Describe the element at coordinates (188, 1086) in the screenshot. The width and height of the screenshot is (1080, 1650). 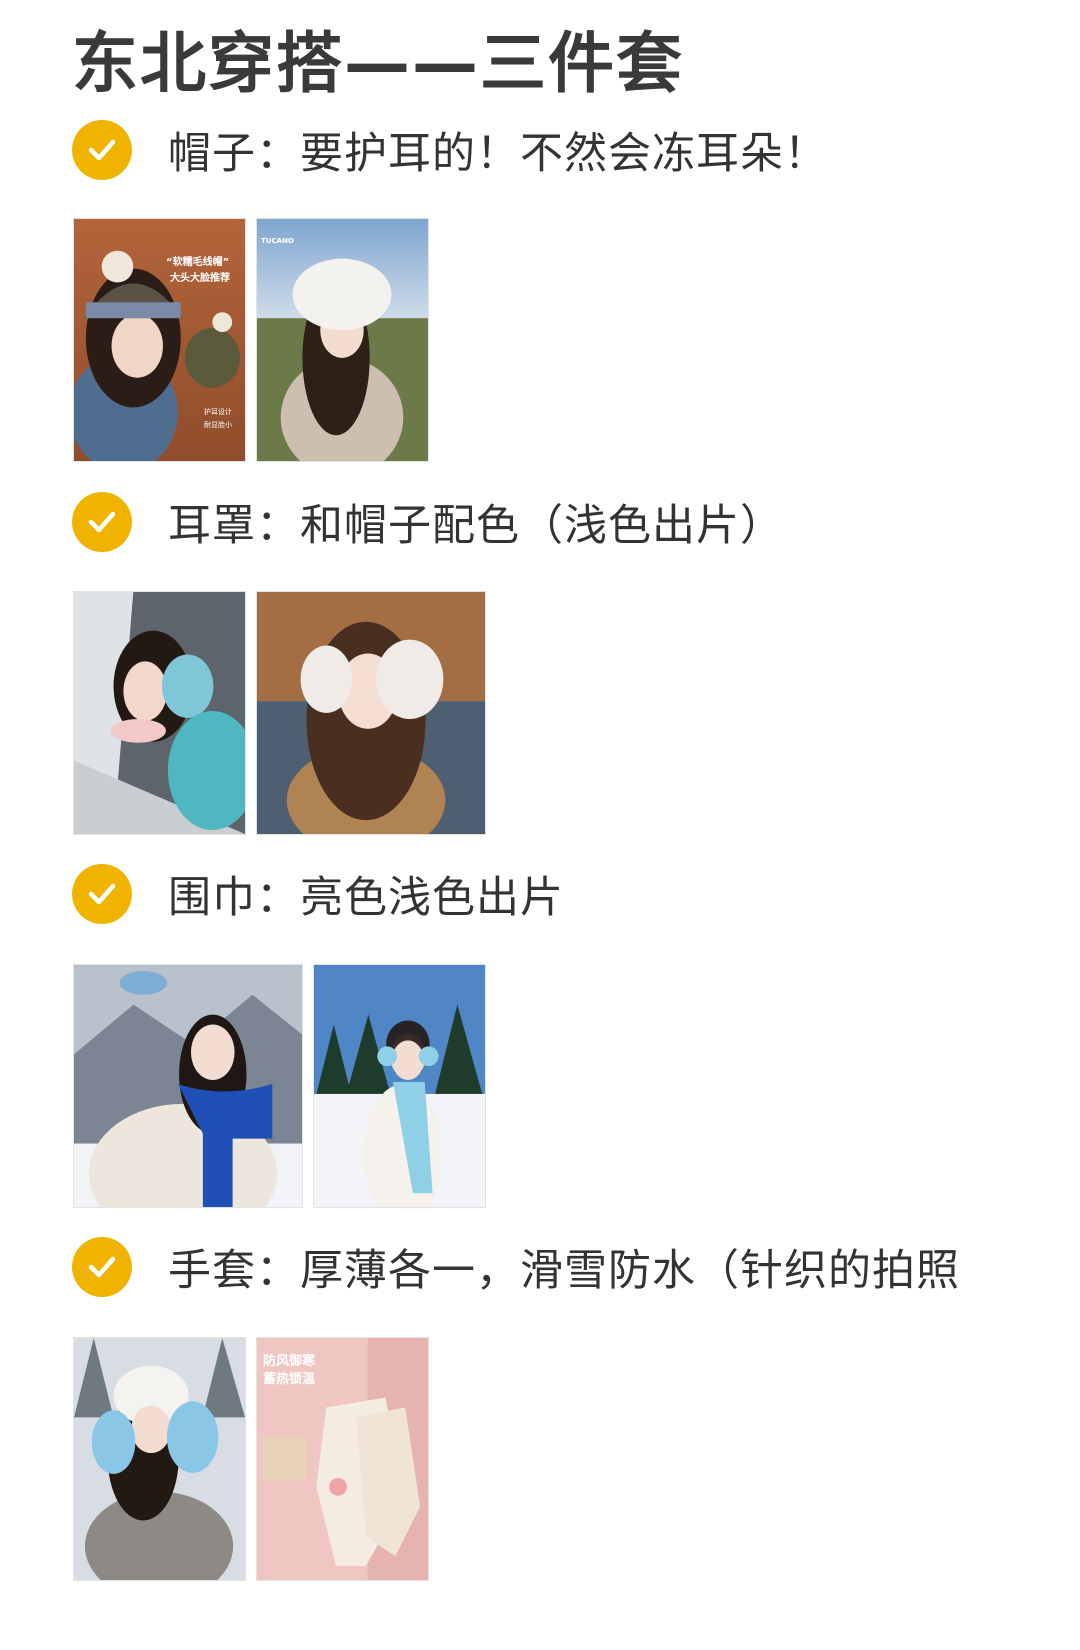
I see `photo-blue-scarf` at that location.